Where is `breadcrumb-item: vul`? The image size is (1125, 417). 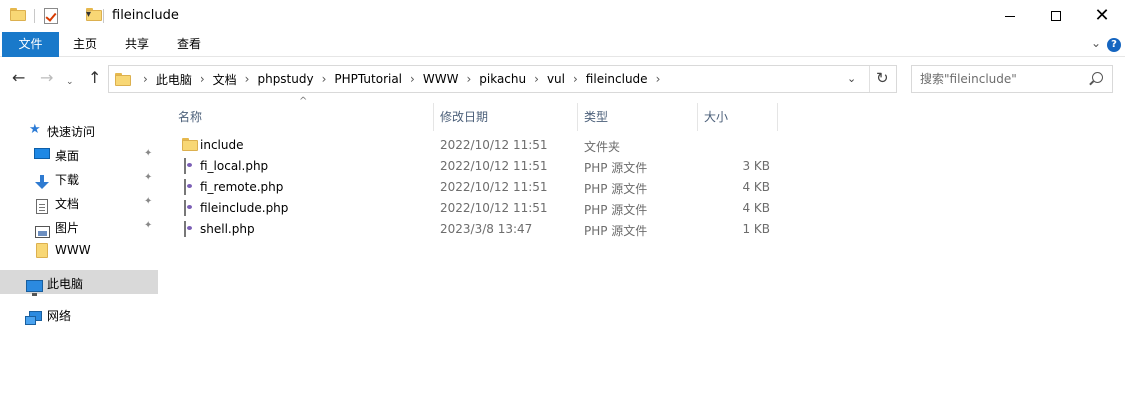
breadcrumb-item: vul is located at coordinates (556, 79).